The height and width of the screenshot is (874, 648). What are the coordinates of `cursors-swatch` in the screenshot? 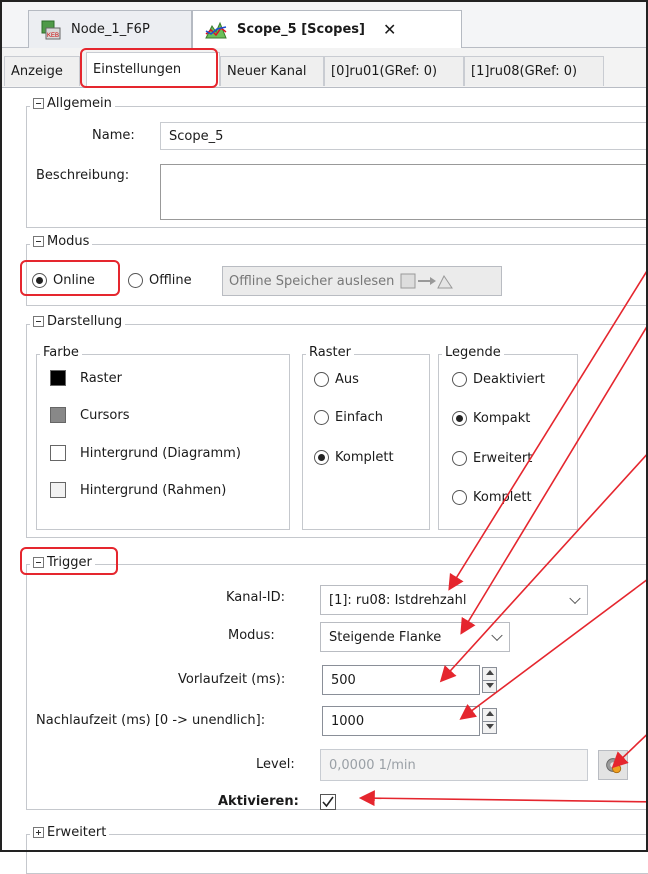 It's located at (58, 415).